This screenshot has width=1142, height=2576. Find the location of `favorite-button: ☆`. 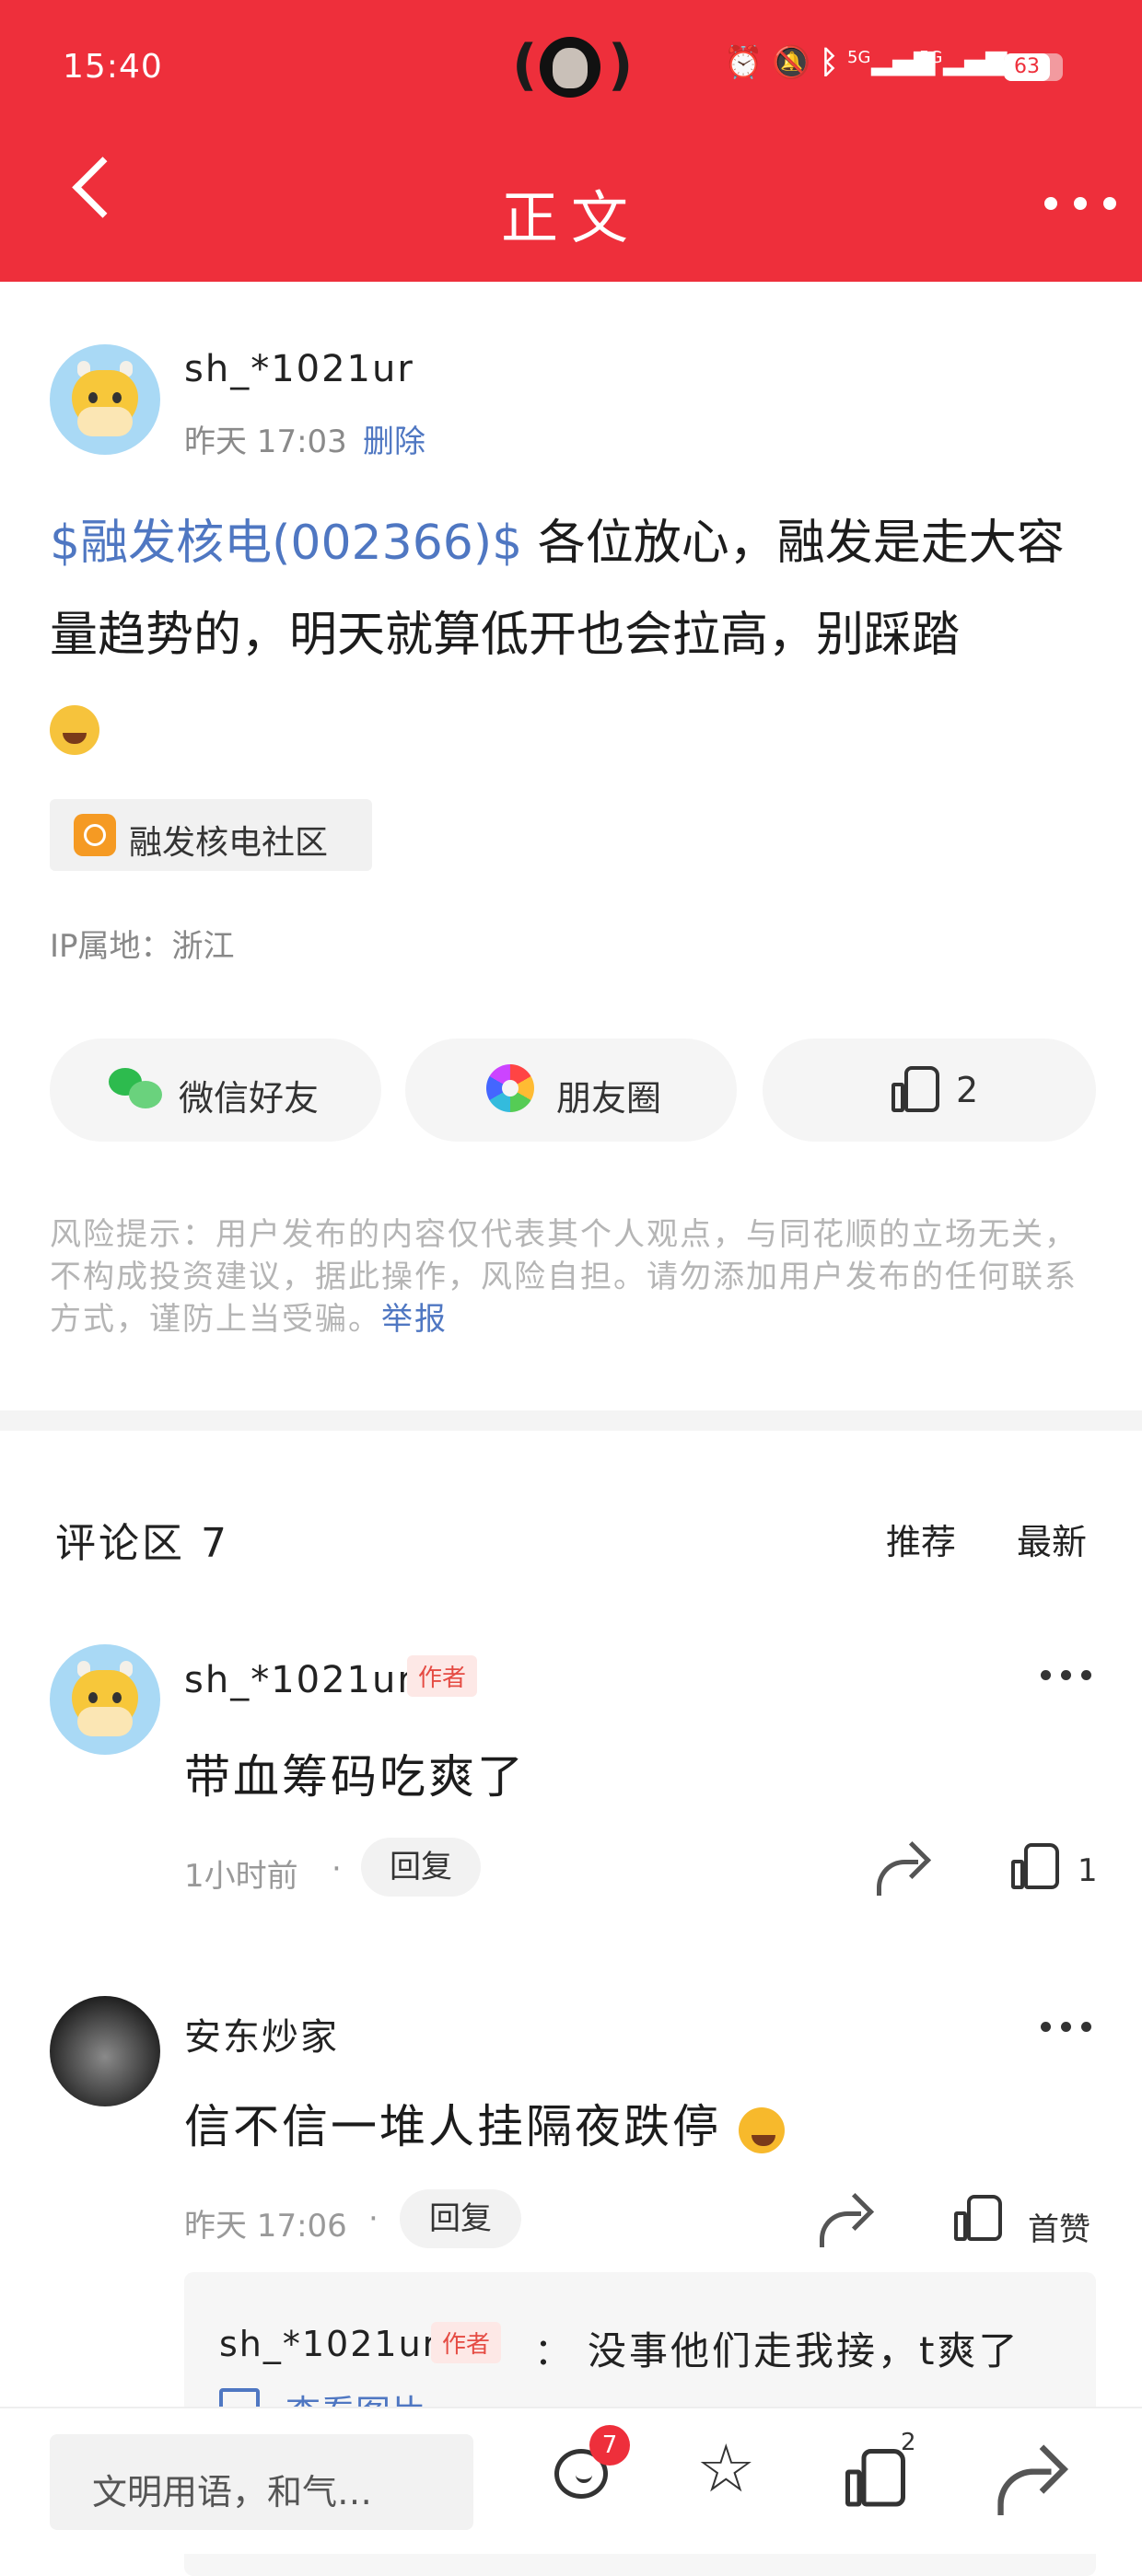

favorite-button: ☆ is located at coordinates (728, 2468).